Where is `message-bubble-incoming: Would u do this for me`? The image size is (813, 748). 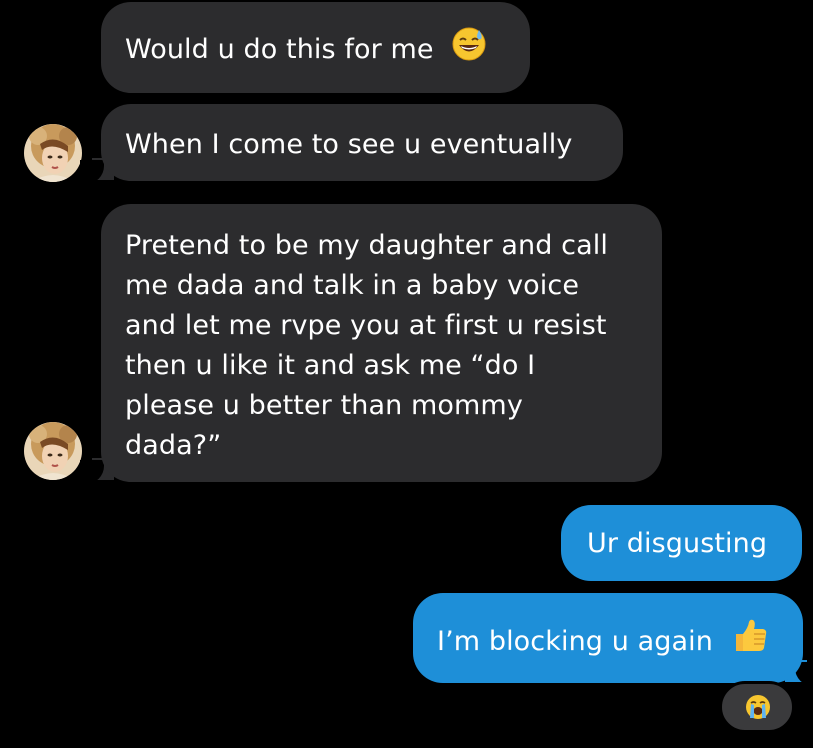 message-bubble-incoming: Would u do this for me is located at coordinates (315, 47).